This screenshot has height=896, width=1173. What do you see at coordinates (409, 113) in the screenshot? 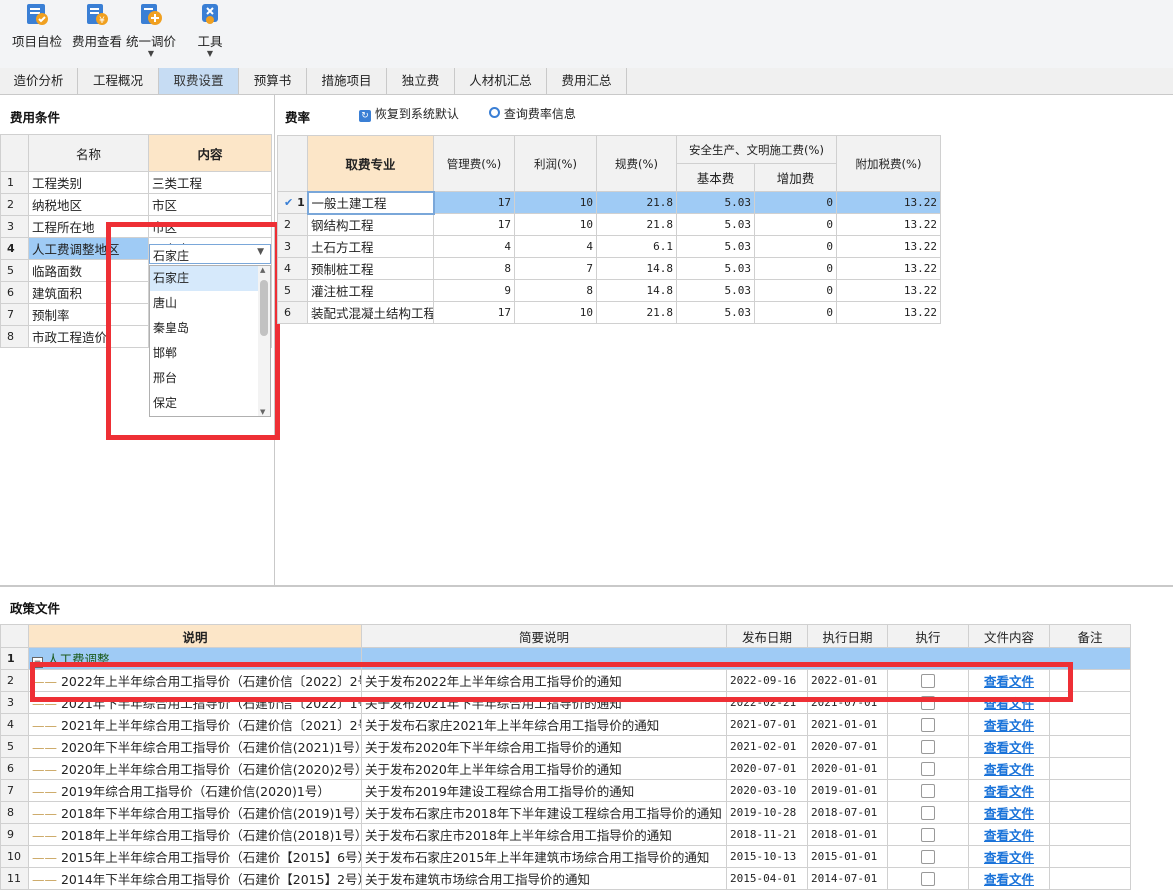
I see `restore-default-button: ↻ 恢复到系统默认` at bounding box center [409, 113].